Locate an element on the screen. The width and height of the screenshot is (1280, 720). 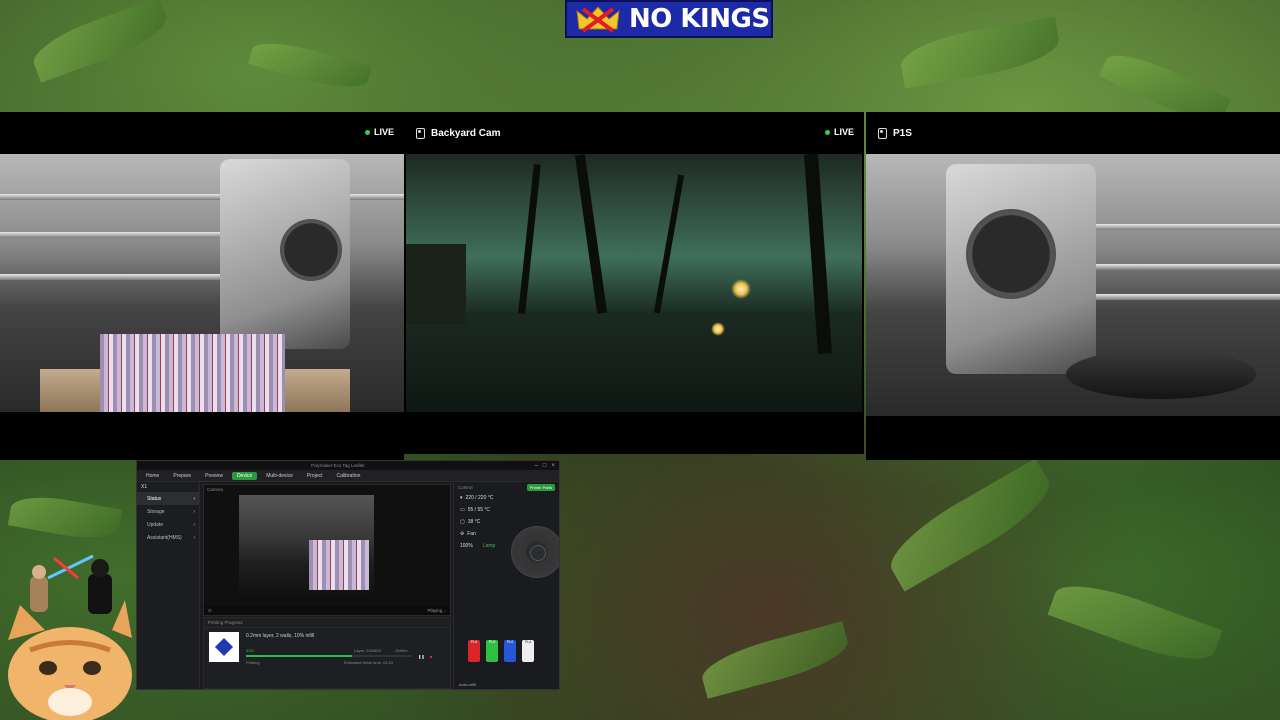
print-title: 0.2mm layer, 2 walls, 10% infill is located at coordinates (280, 636).